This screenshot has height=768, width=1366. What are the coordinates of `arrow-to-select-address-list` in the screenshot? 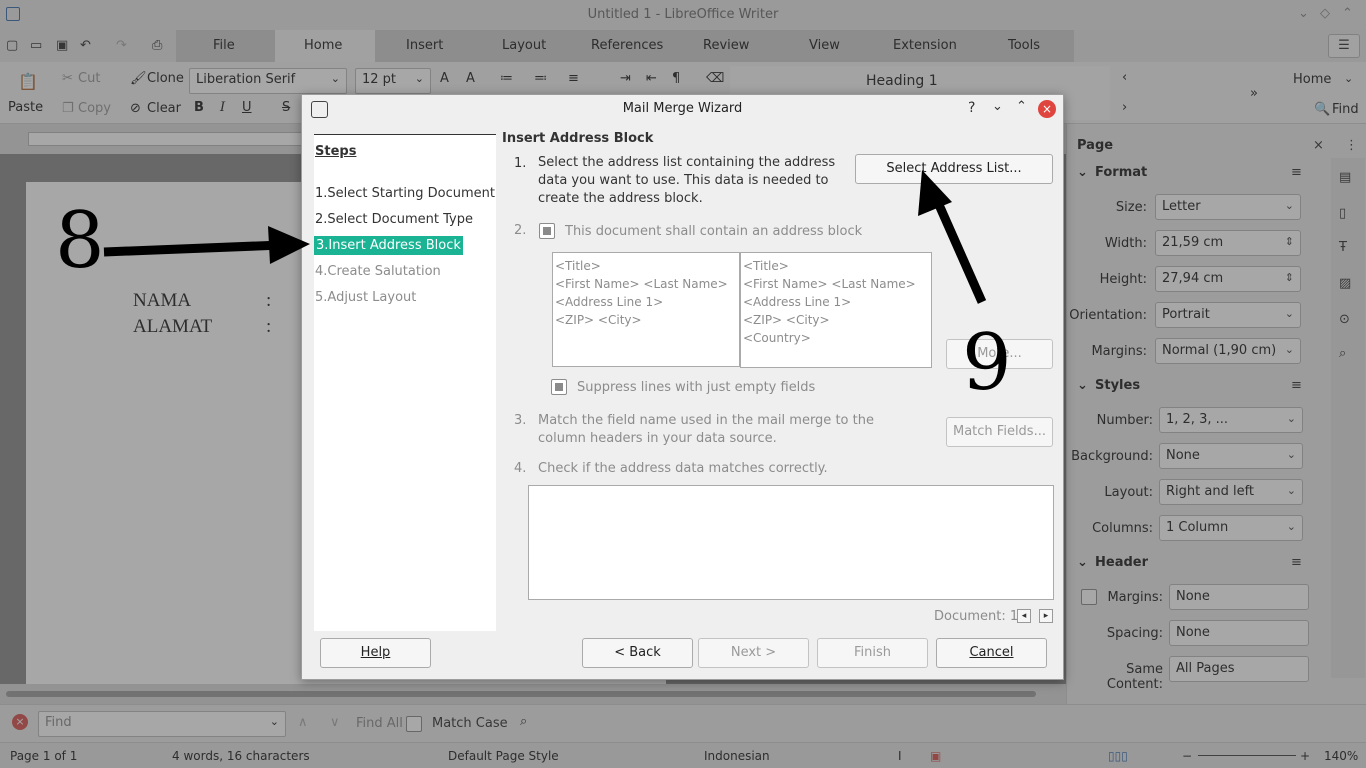 It's located at (952, 237).